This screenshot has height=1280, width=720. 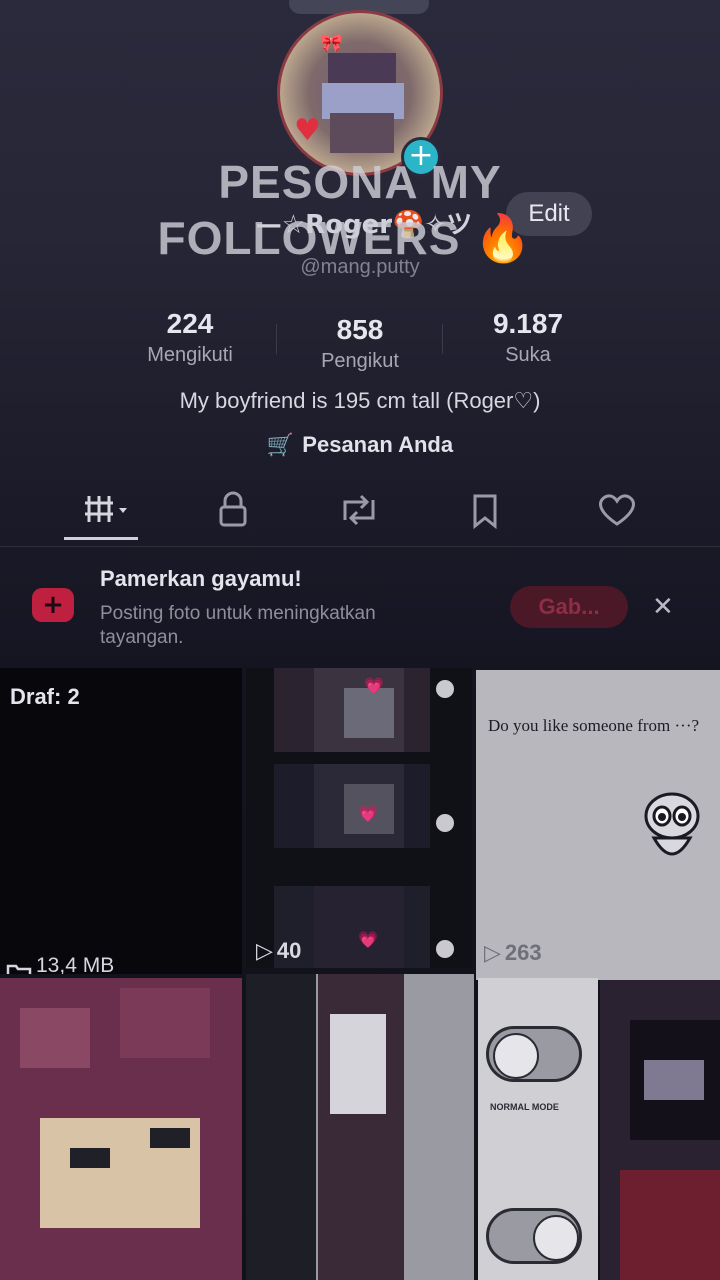 I want to click on tab-videos, so click(x=105, y=512).